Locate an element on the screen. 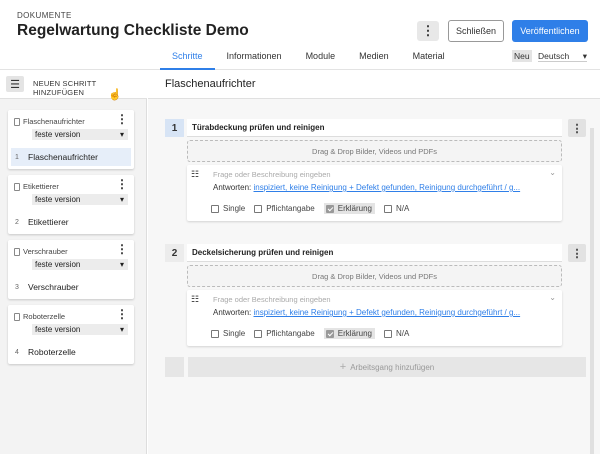 This screenshot has width=600, height=454. add-operation-label: Arbeitsgang hinzufügen is located at coordinates (392, 367).